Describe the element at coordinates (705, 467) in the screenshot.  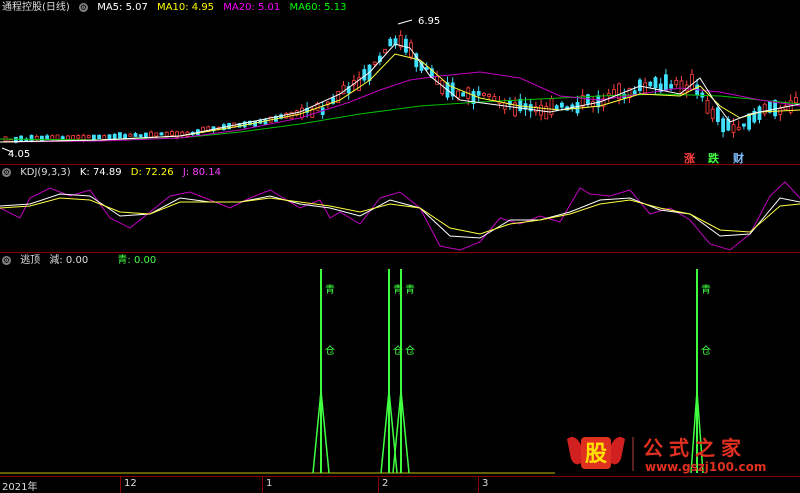
I see `logo-url: www.gszj100.com` at that location.